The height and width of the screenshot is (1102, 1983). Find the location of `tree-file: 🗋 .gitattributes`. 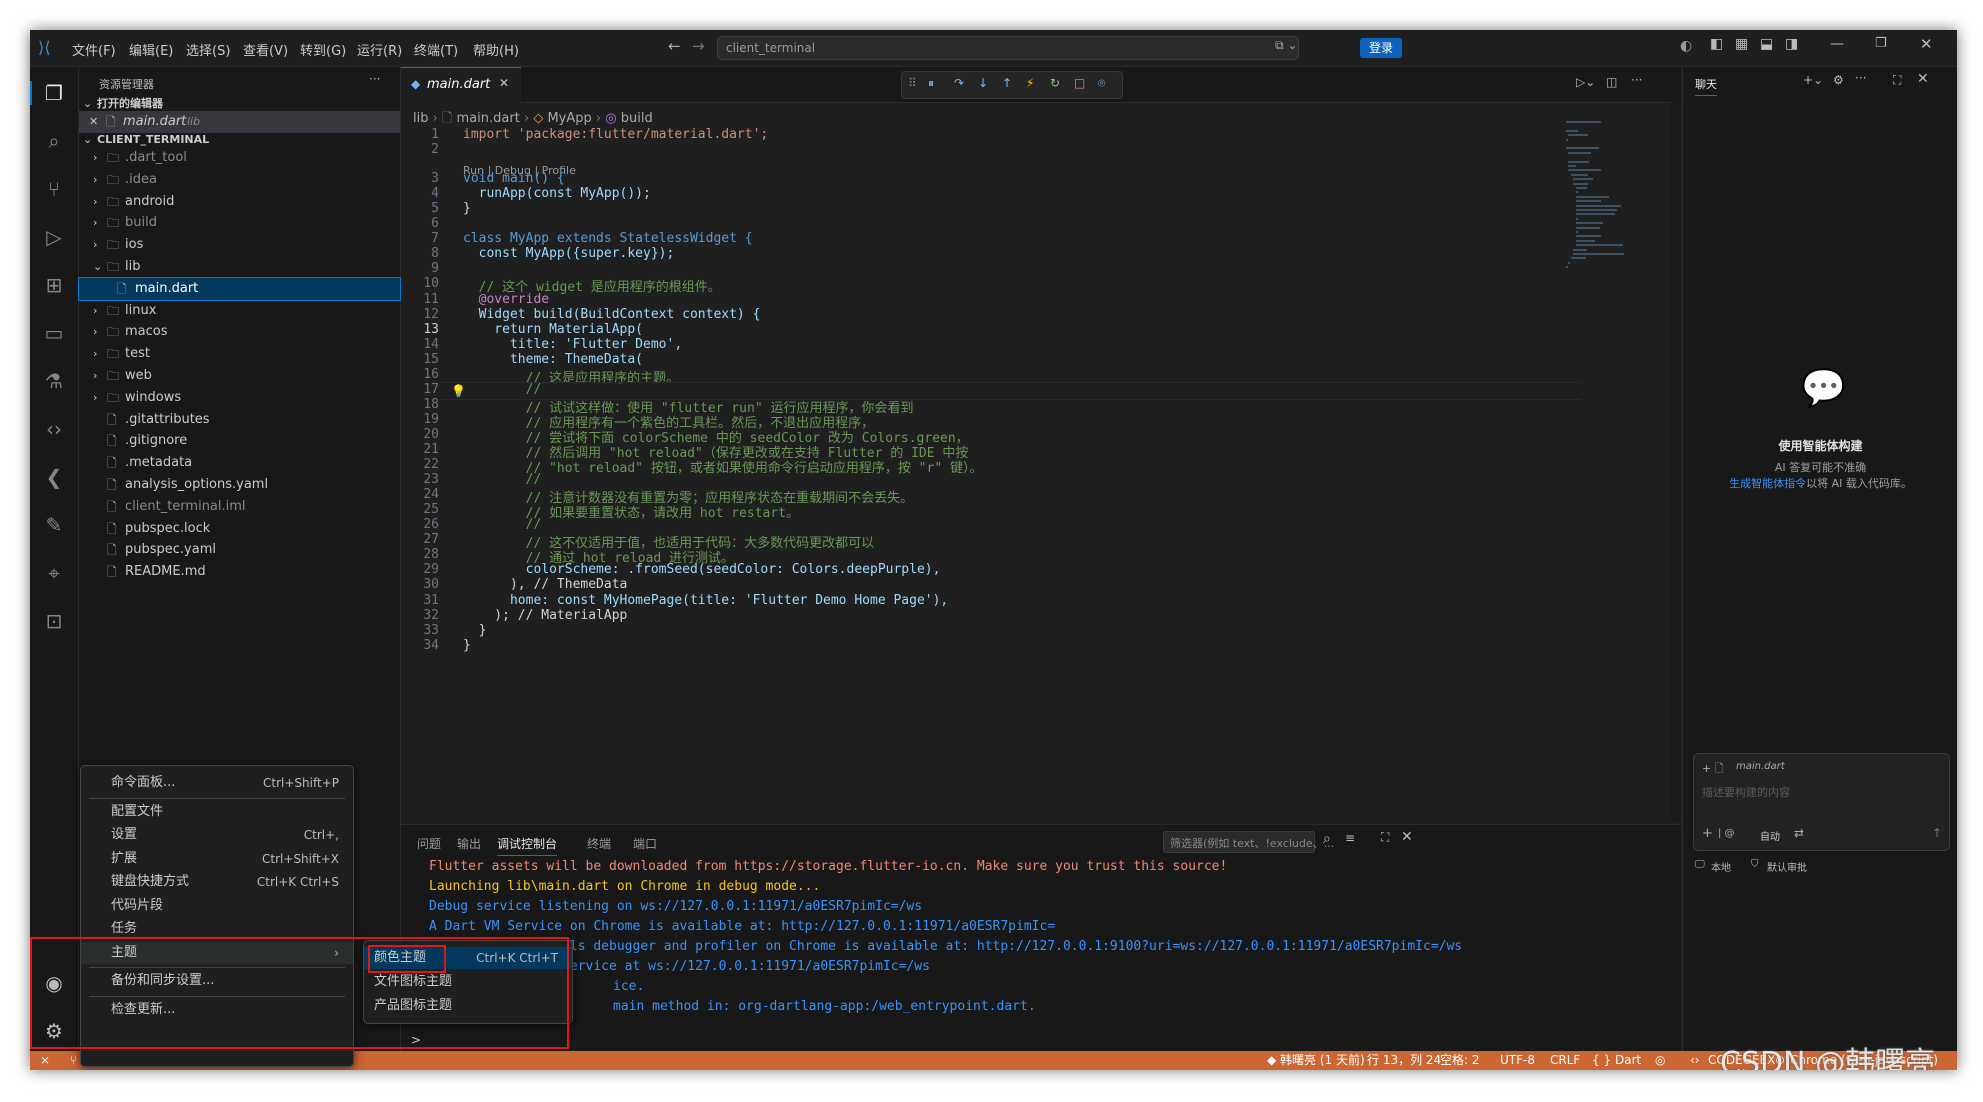

tree-file: 🗋 .gitattributes is located at coordinates (239, 420).